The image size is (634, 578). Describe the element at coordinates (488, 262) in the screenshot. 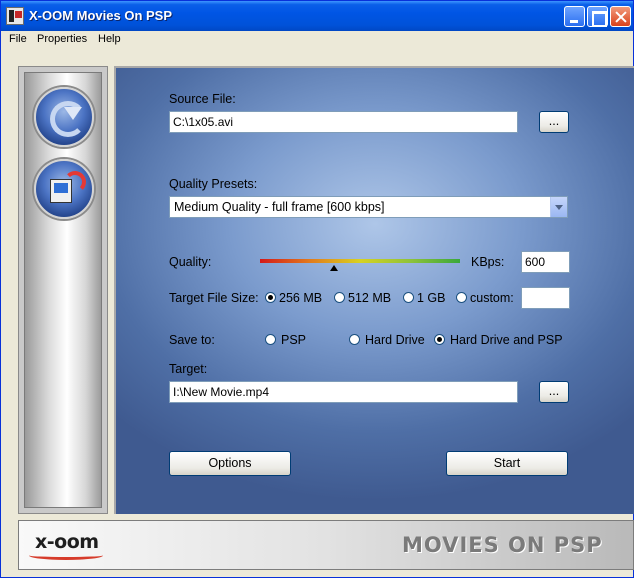

I see `kbps-label: KBps:` at that location.